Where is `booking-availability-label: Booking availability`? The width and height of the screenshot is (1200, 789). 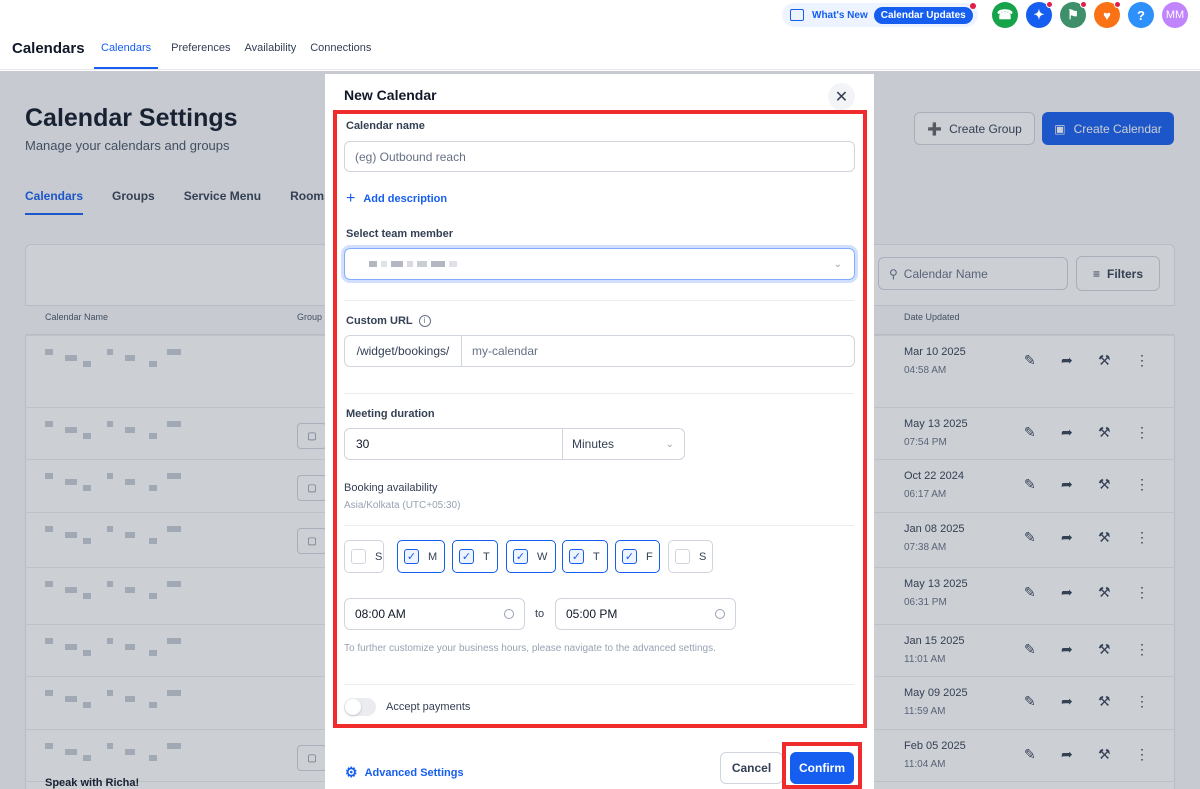
booking-availability-label: Booking availability is located at coordinates (391, 488).